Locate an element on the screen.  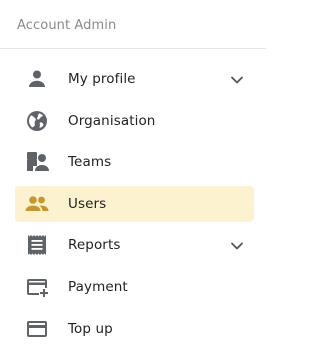
sidebar-item-users: Users is located at coordinates (134, 203).